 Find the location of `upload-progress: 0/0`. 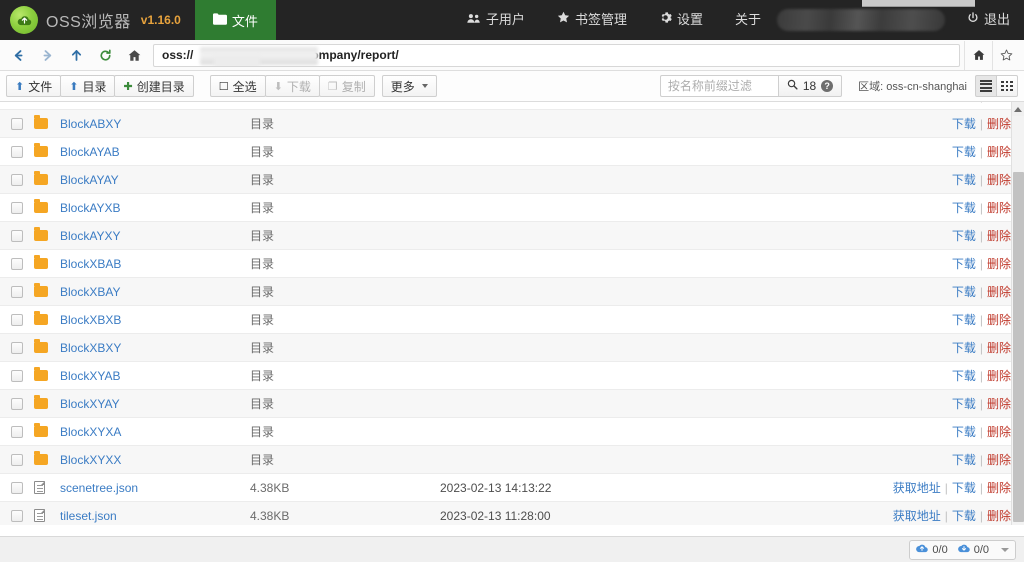

upload-progress: 0/0 is located at coordinates (932, 549).